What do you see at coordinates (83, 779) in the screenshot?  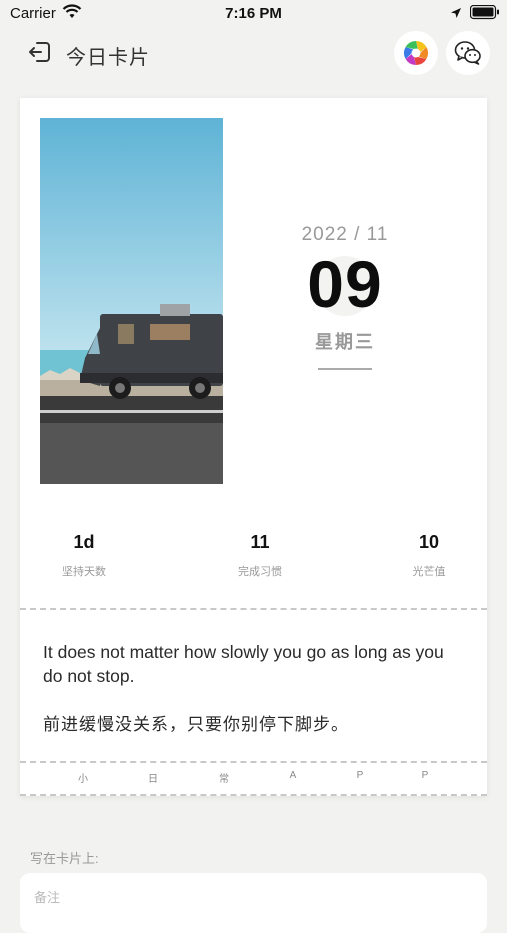 I see `brand-letter: 小` at bounding box center [83, 779].